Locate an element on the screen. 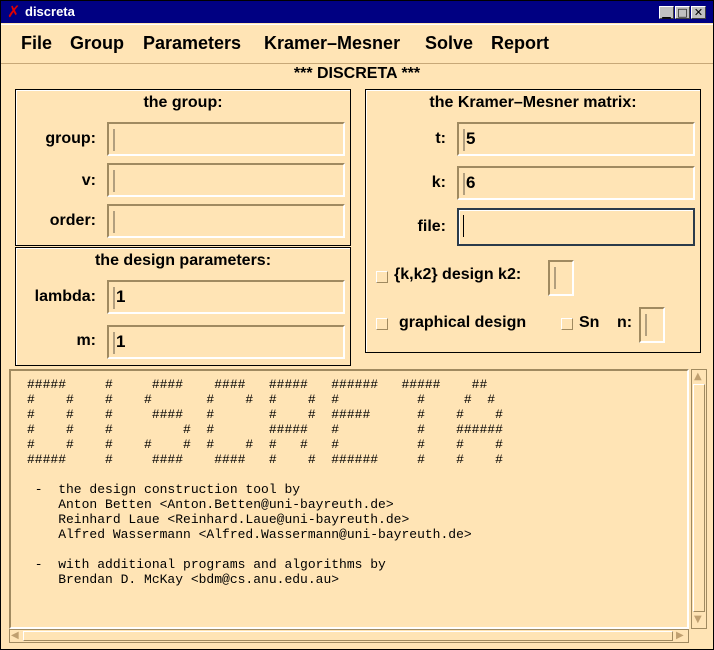 This screenshot has width=714, height=650. menu-group: Group is located at coordinates (97, 43).